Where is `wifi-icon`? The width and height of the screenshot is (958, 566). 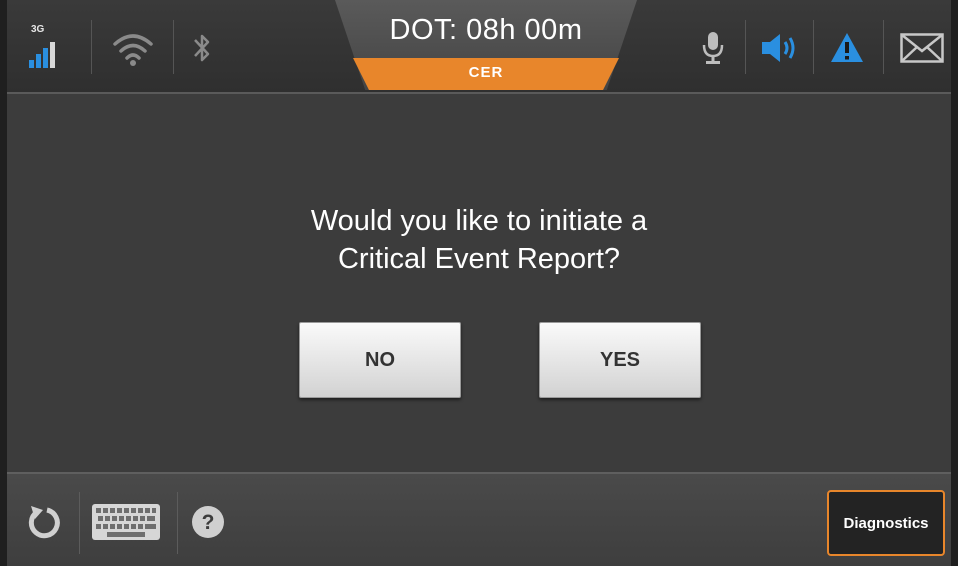 wifi-icon is located at coordinates (133, 48).